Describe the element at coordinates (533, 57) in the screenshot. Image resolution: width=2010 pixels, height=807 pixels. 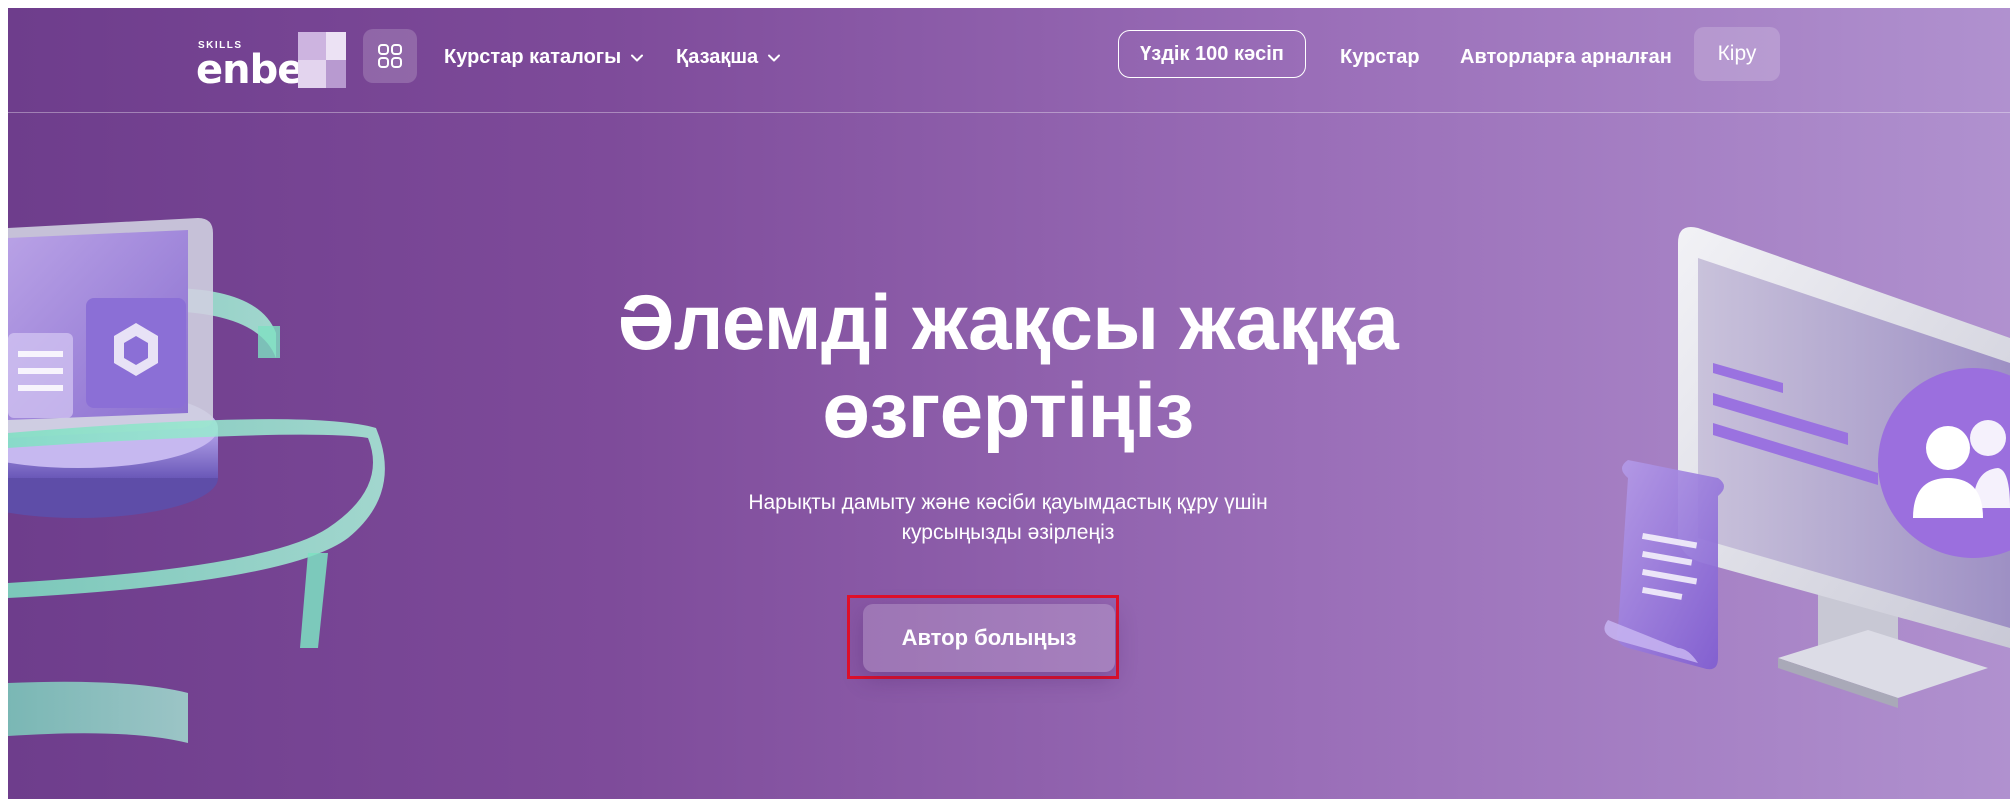
I see `course-catalog-label: Курстар каталогы` at that location.